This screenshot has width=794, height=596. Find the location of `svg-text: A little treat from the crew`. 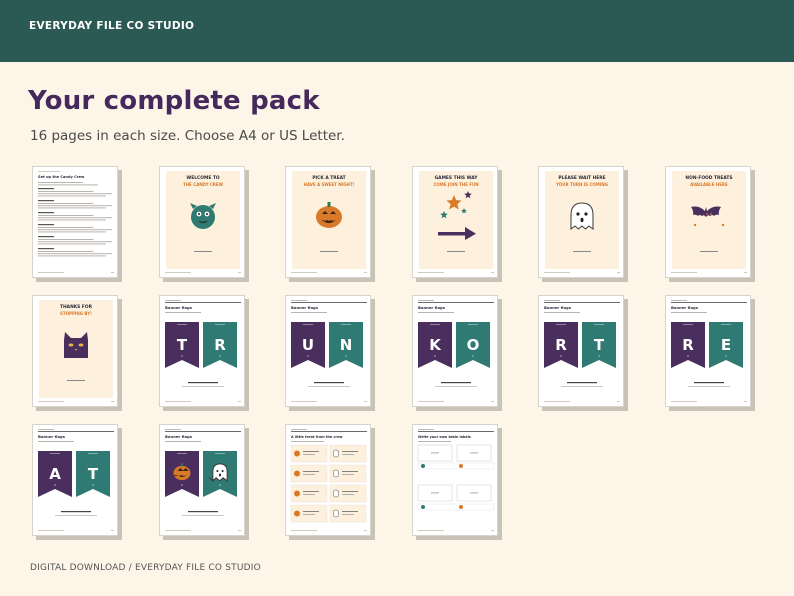

svg-text: A little treat from the crew is located at coordinates (317, 437).